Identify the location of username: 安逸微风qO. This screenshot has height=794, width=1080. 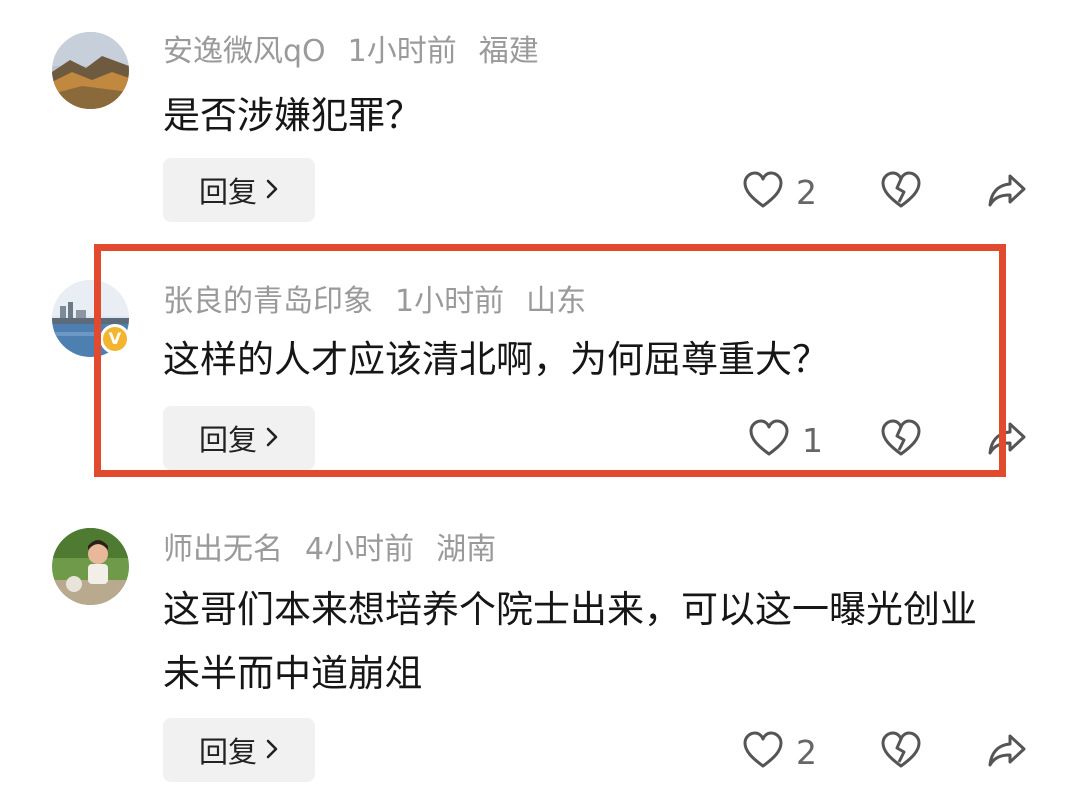
(244, 51).